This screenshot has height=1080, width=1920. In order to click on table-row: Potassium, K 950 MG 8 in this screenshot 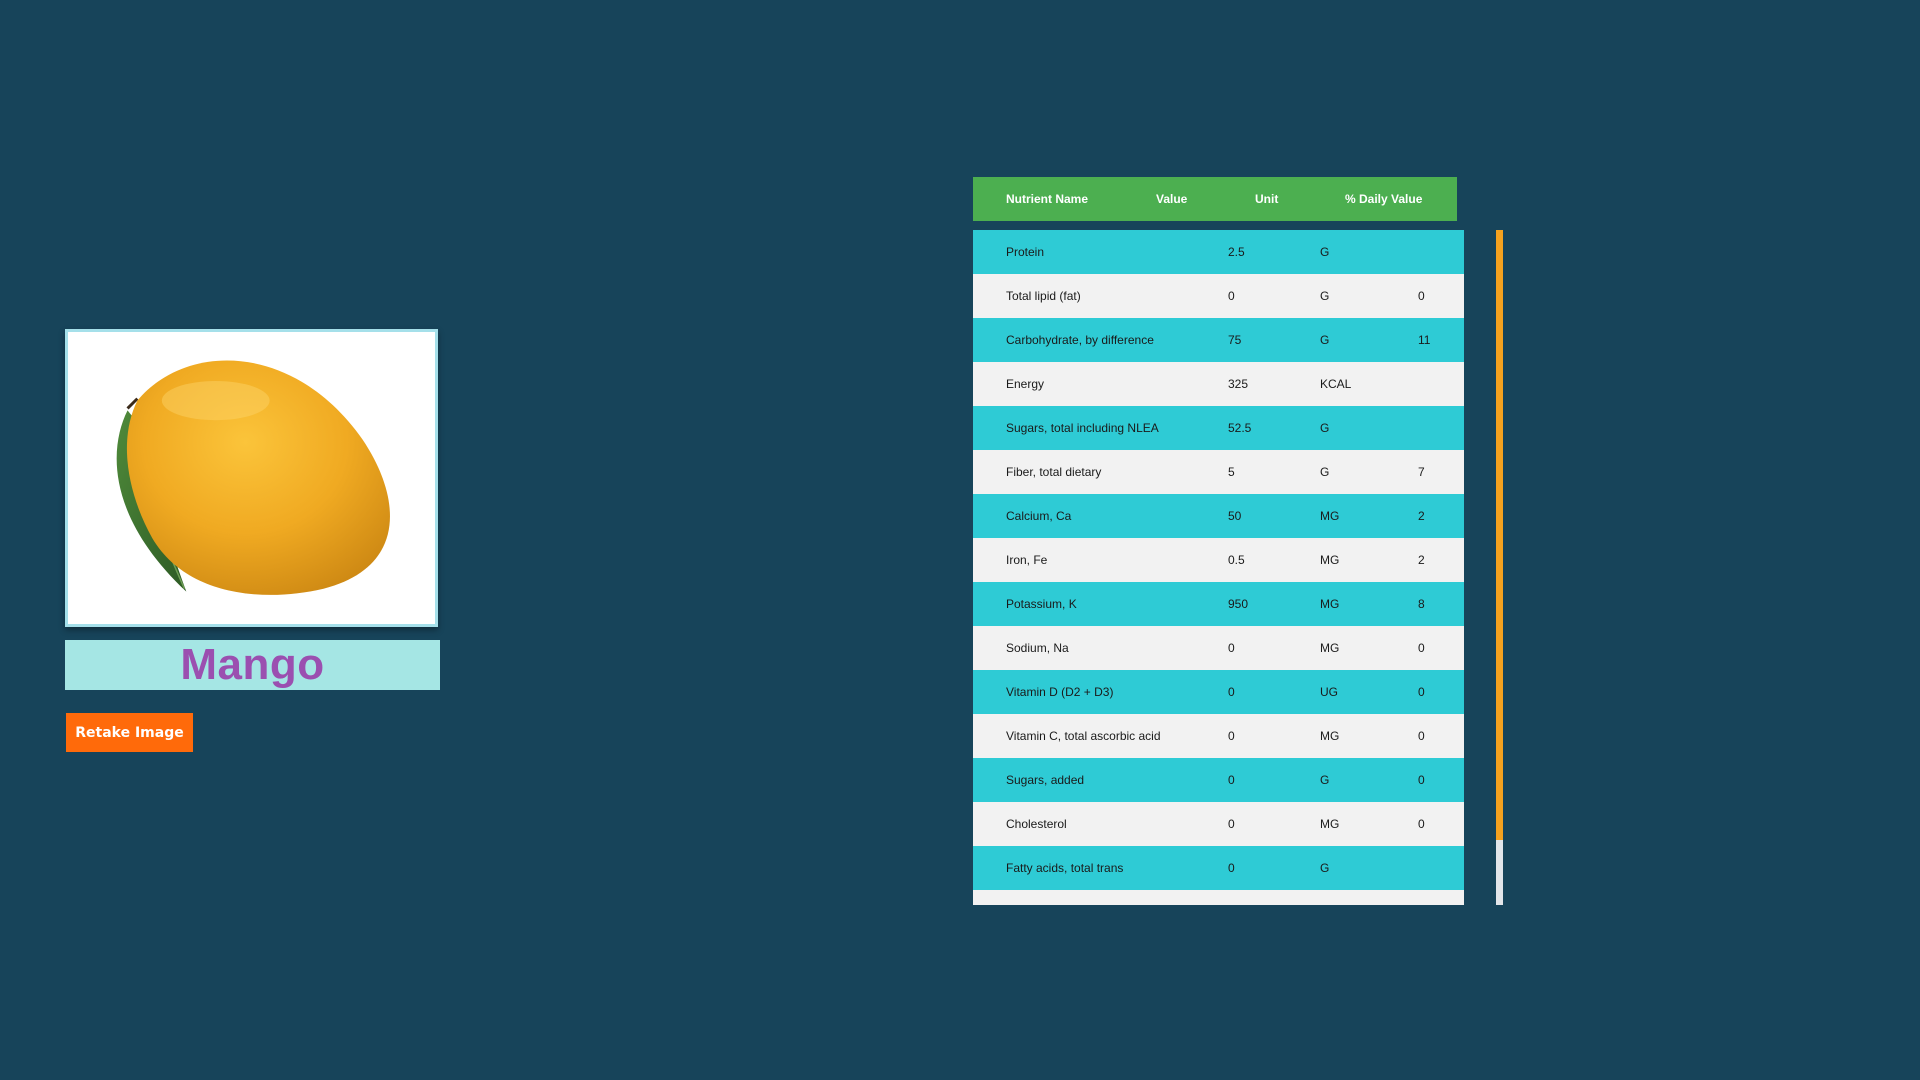, I will do `click(1218, 604)`.